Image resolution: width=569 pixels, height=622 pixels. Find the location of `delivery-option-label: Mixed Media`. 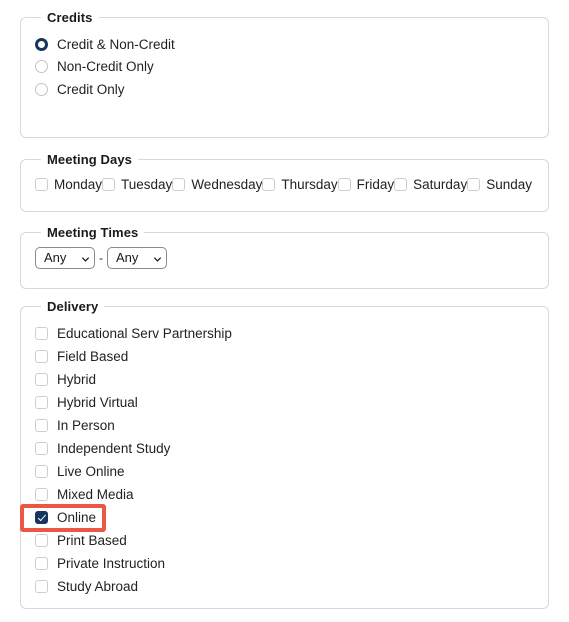

delivery-option-label: Mixed Media is located at coordinates (95, 494).